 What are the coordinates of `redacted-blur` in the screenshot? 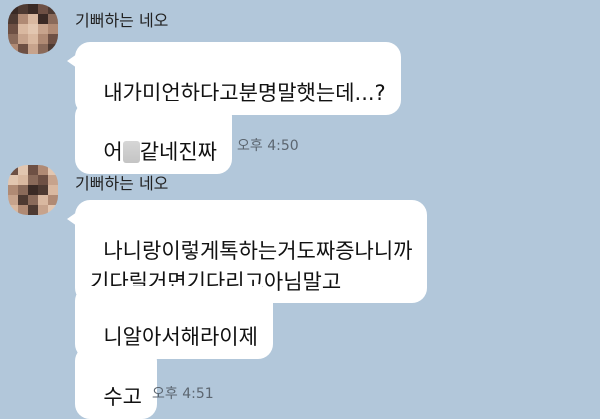 It's located at (131, 152).